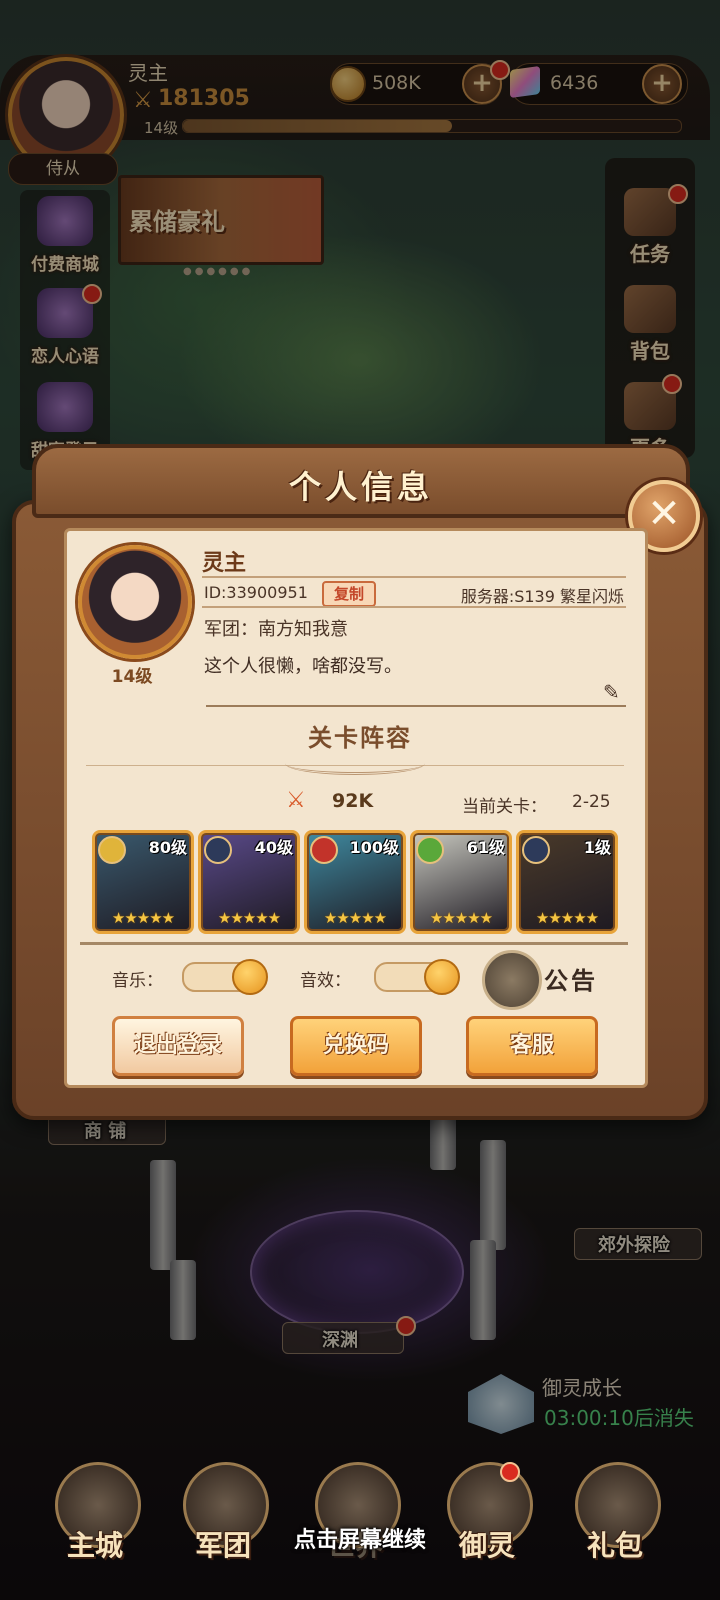  What do you see at coordinates (542, 596) in the screenshot?
I see `profile-server: 服务器:S139 繁星闪烁` at bounding box center [542, 596].